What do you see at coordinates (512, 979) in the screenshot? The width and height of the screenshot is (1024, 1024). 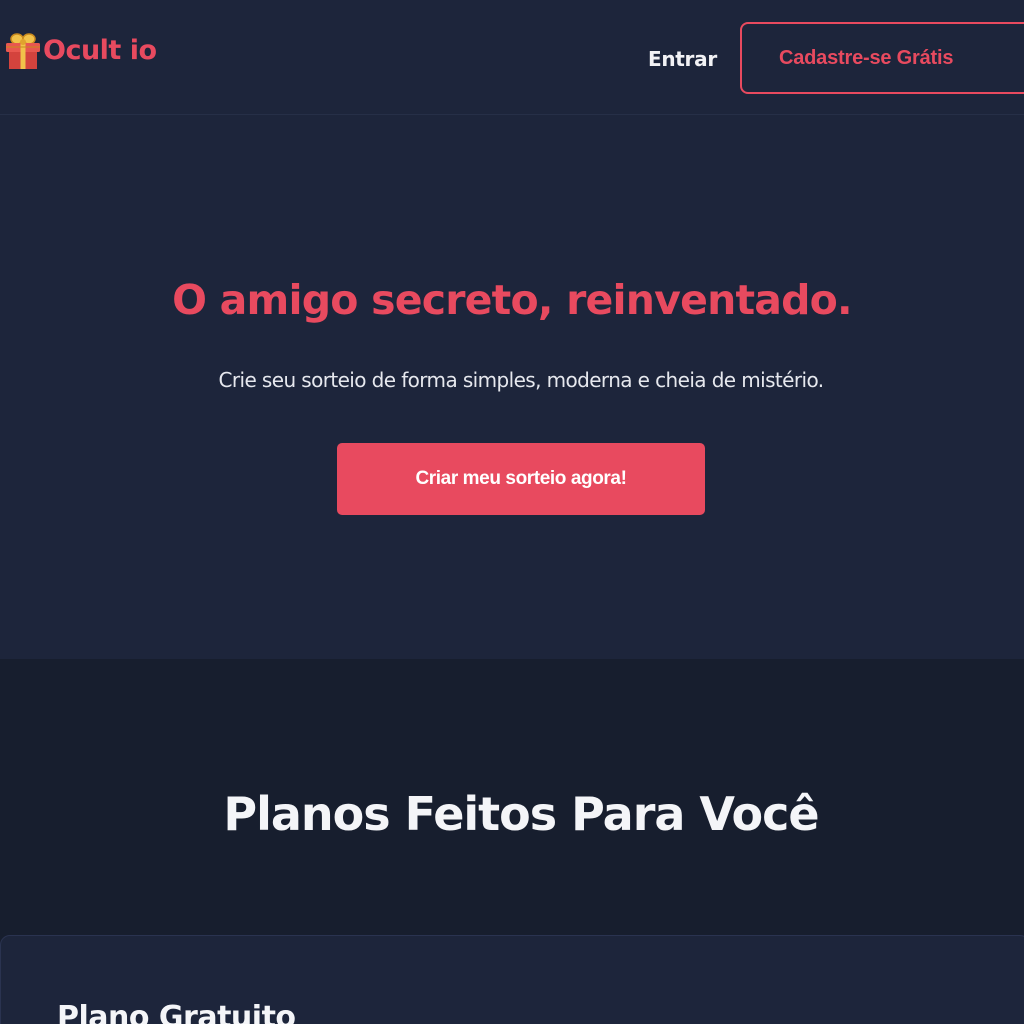 I see `plan-card-free: Plano Gratuito` at bounding box center [512, 979].